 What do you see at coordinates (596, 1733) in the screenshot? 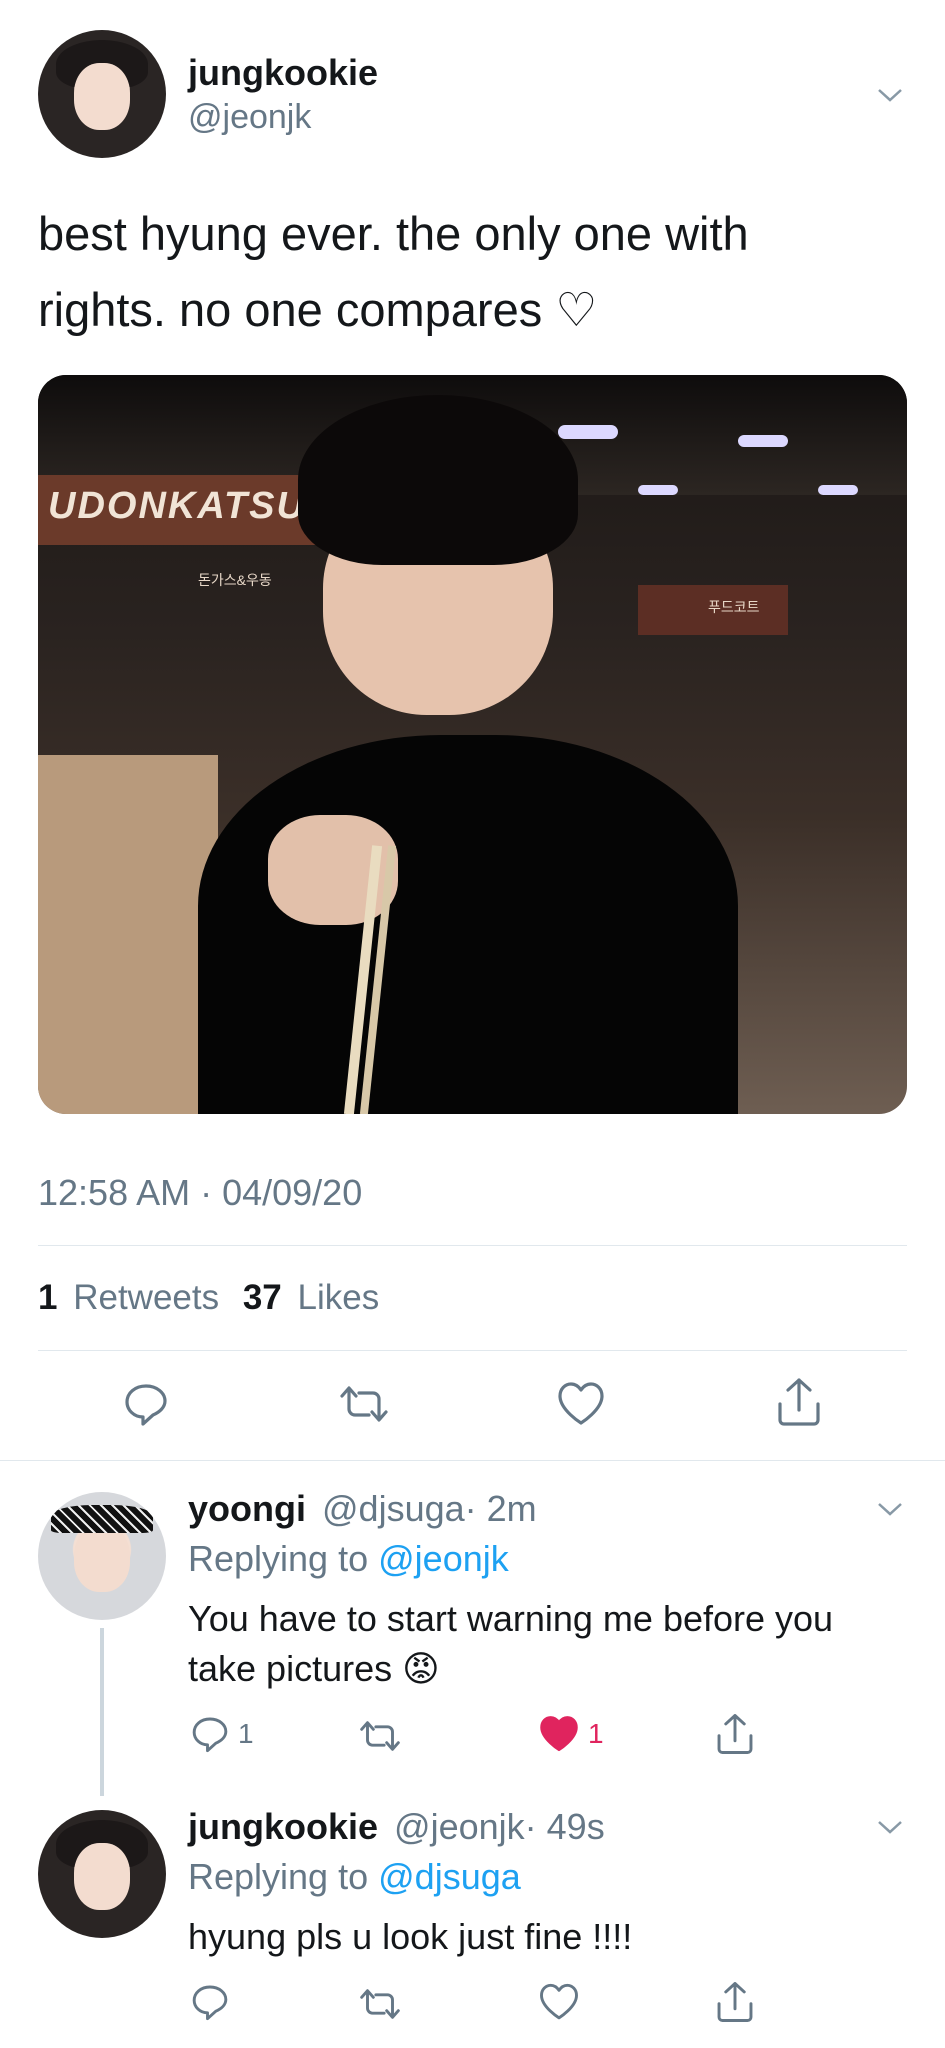
I see `like-count: 1` at bounding box center [596, 1733].